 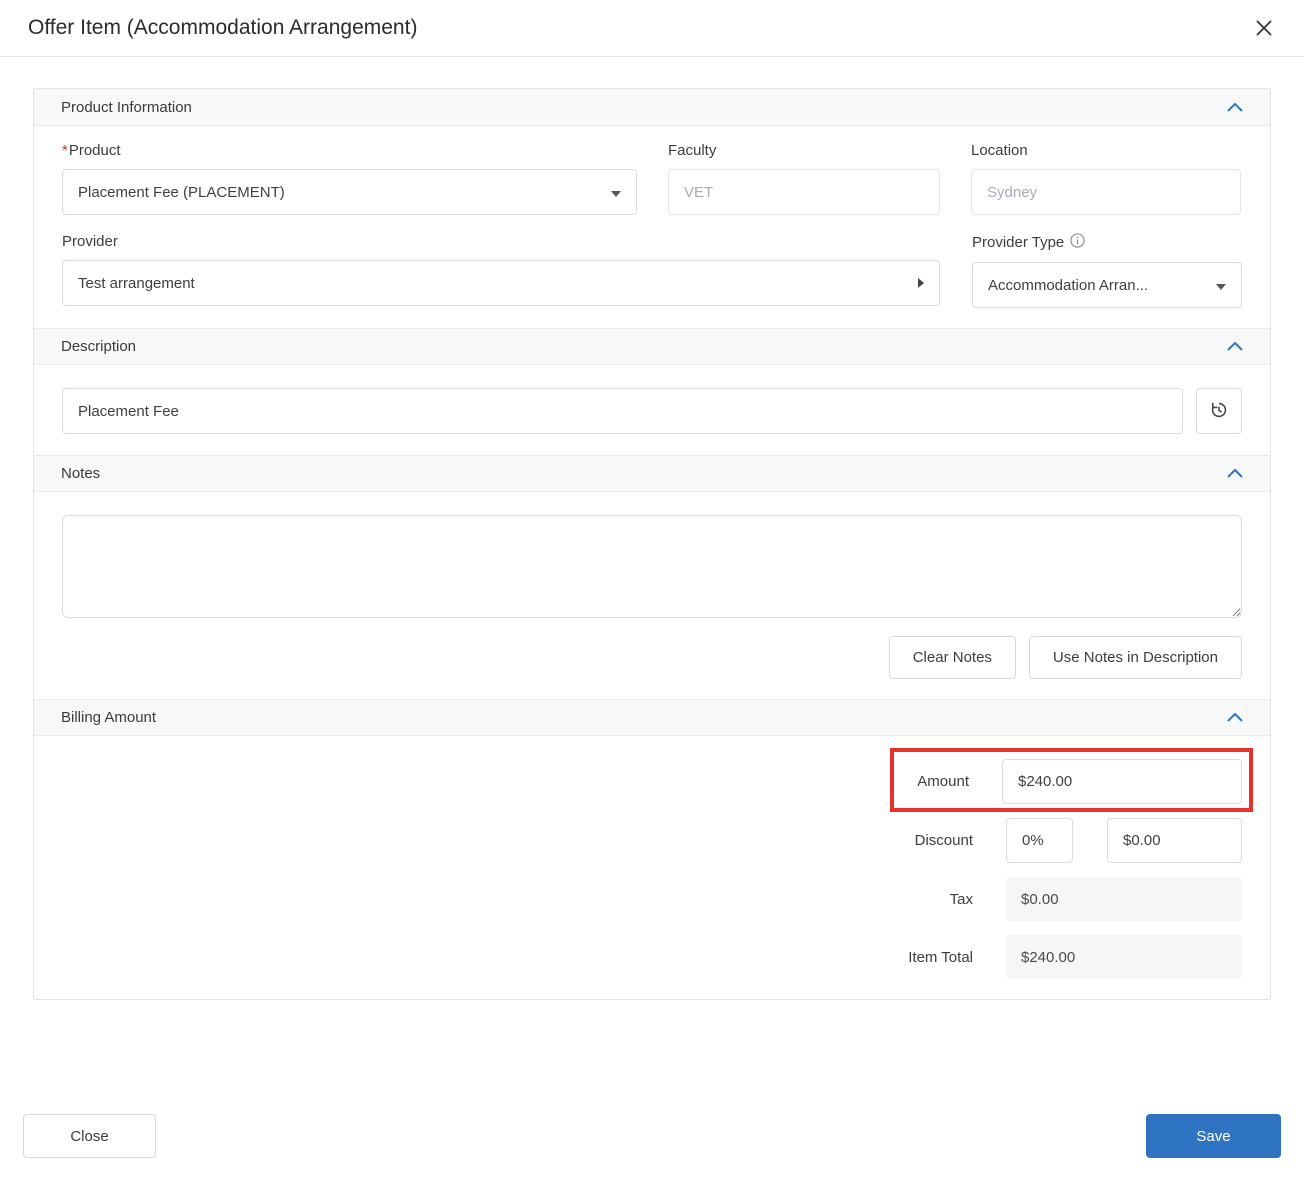 What do you see at coordinates (943, 781) in the screenshot?
I see `amount-label: Amount` at bounding box center [943, 781].